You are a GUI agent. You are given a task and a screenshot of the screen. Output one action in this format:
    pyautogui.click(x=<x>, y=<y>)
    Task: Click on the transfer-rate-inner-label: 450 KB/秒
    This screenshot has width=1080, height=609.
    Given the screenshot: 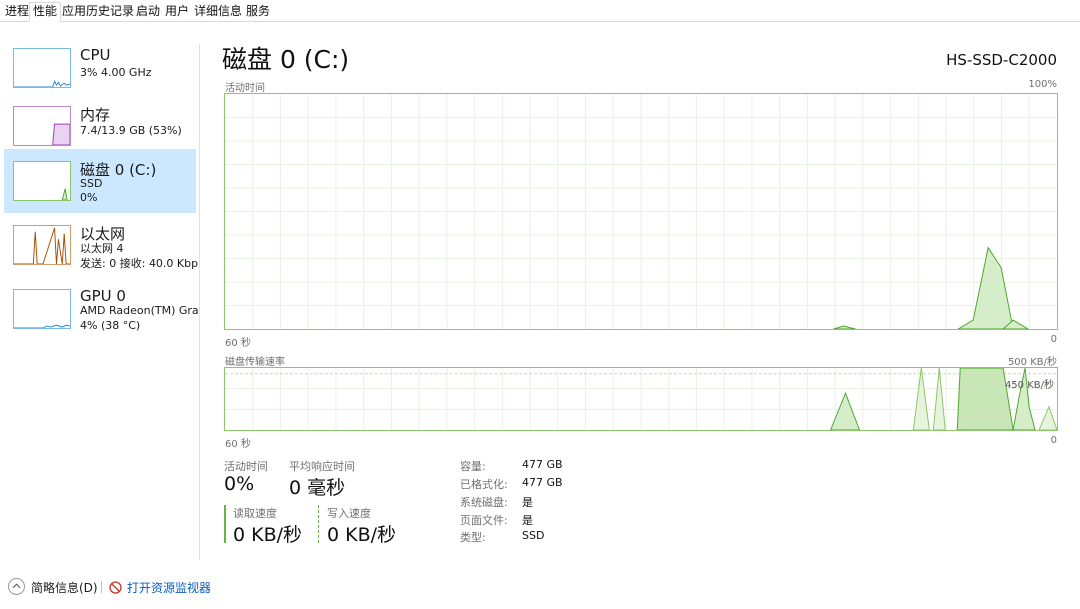 What is the action you would take?
    pyautogui.click(x=1029, y=385)
    